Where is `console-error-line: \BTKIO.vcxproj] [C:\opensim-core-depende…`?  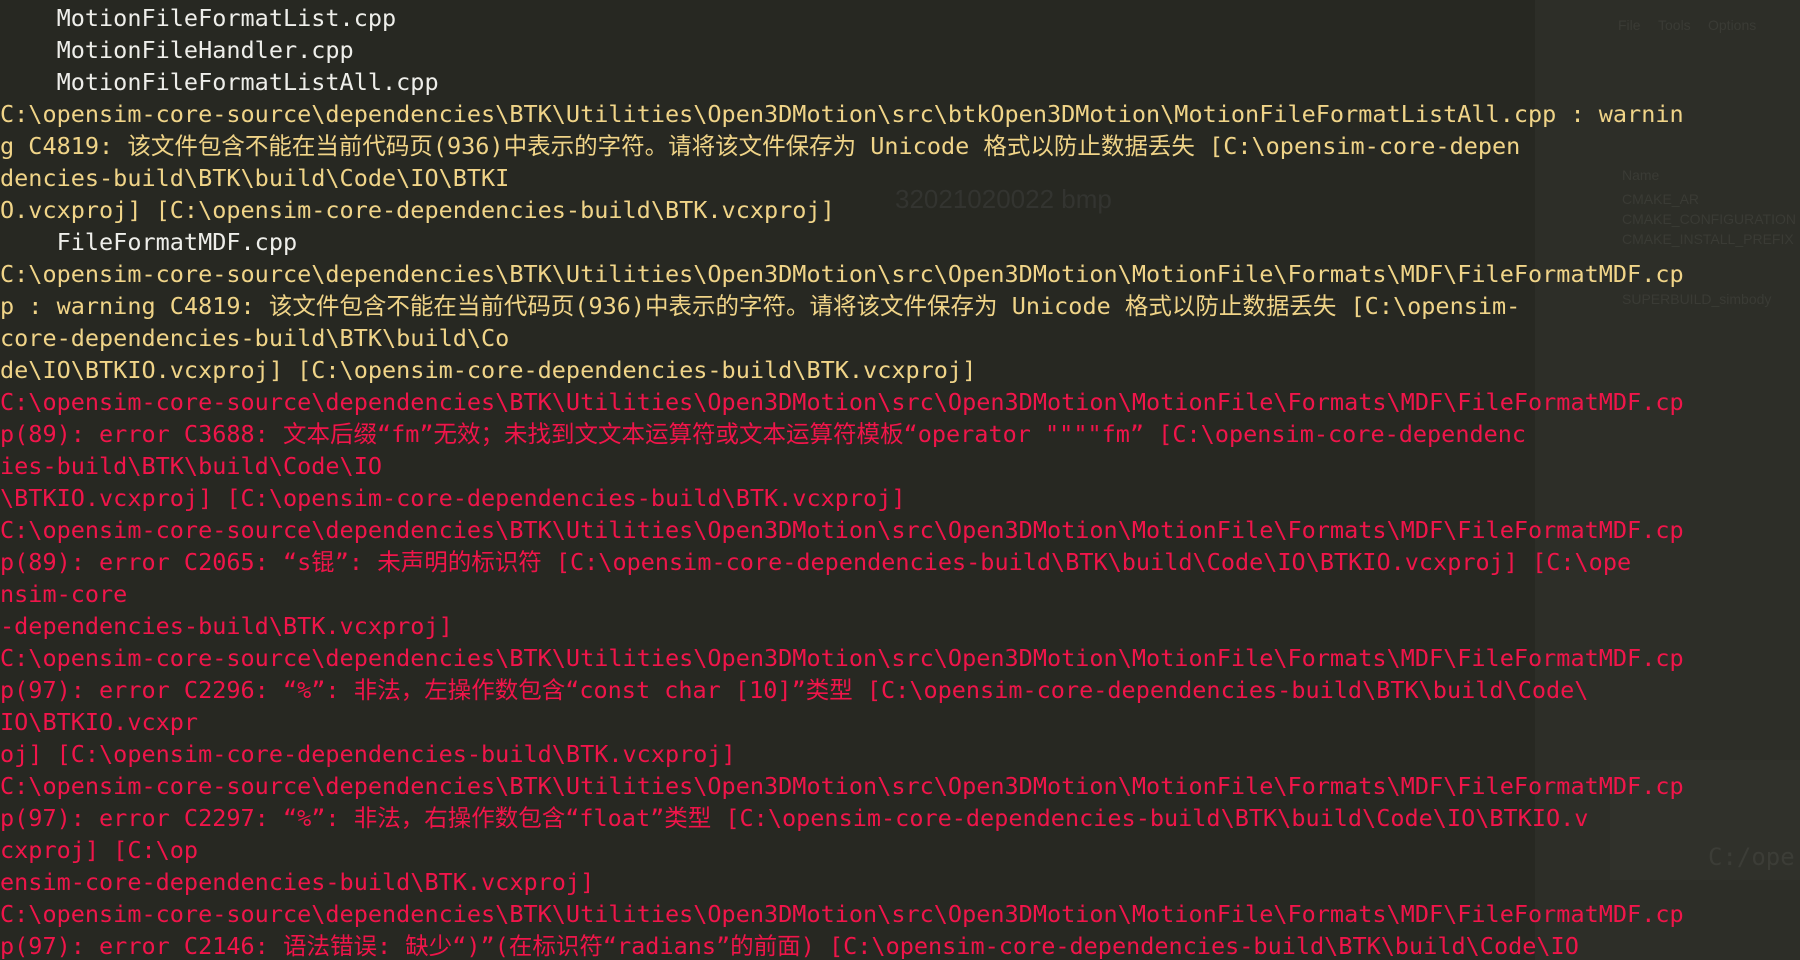
console-error-line: \BTKIO.vcxproj] [C:\opensim-core-depende… is located at coordinates (453, 498).